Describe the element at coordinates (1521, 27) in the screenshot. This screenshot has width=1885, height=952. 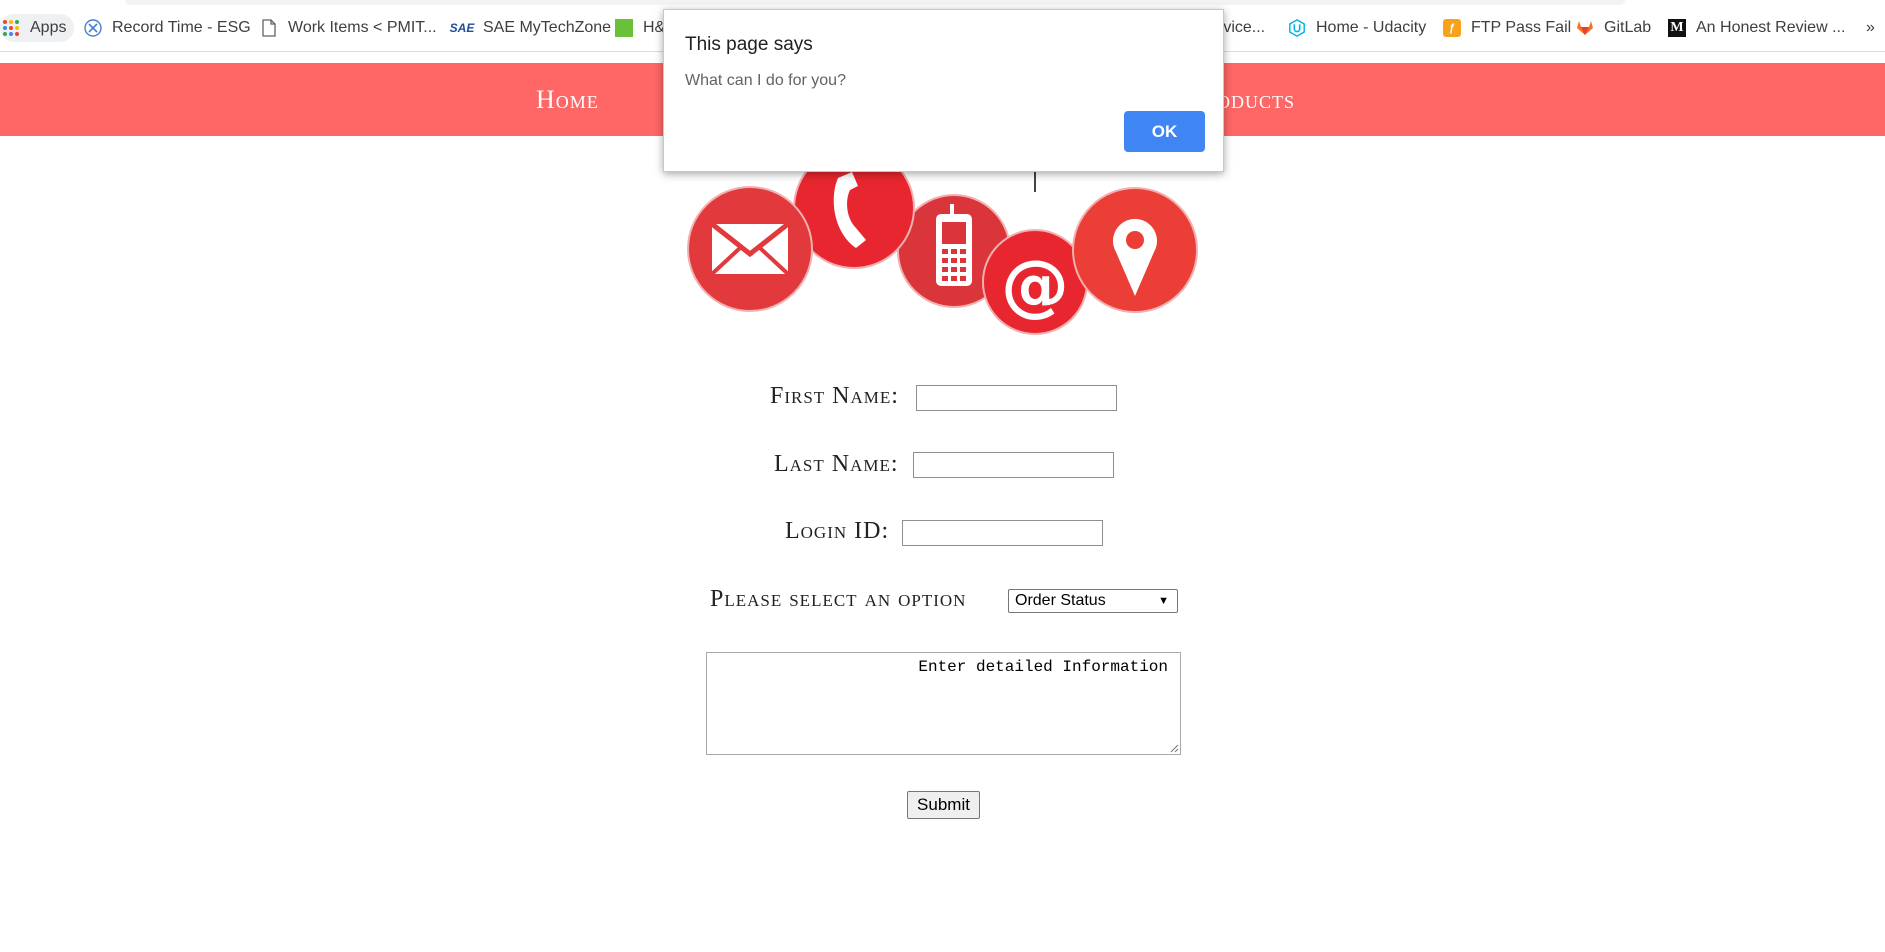
I see `bookmark-label: FTP Pass Fail` at that location.